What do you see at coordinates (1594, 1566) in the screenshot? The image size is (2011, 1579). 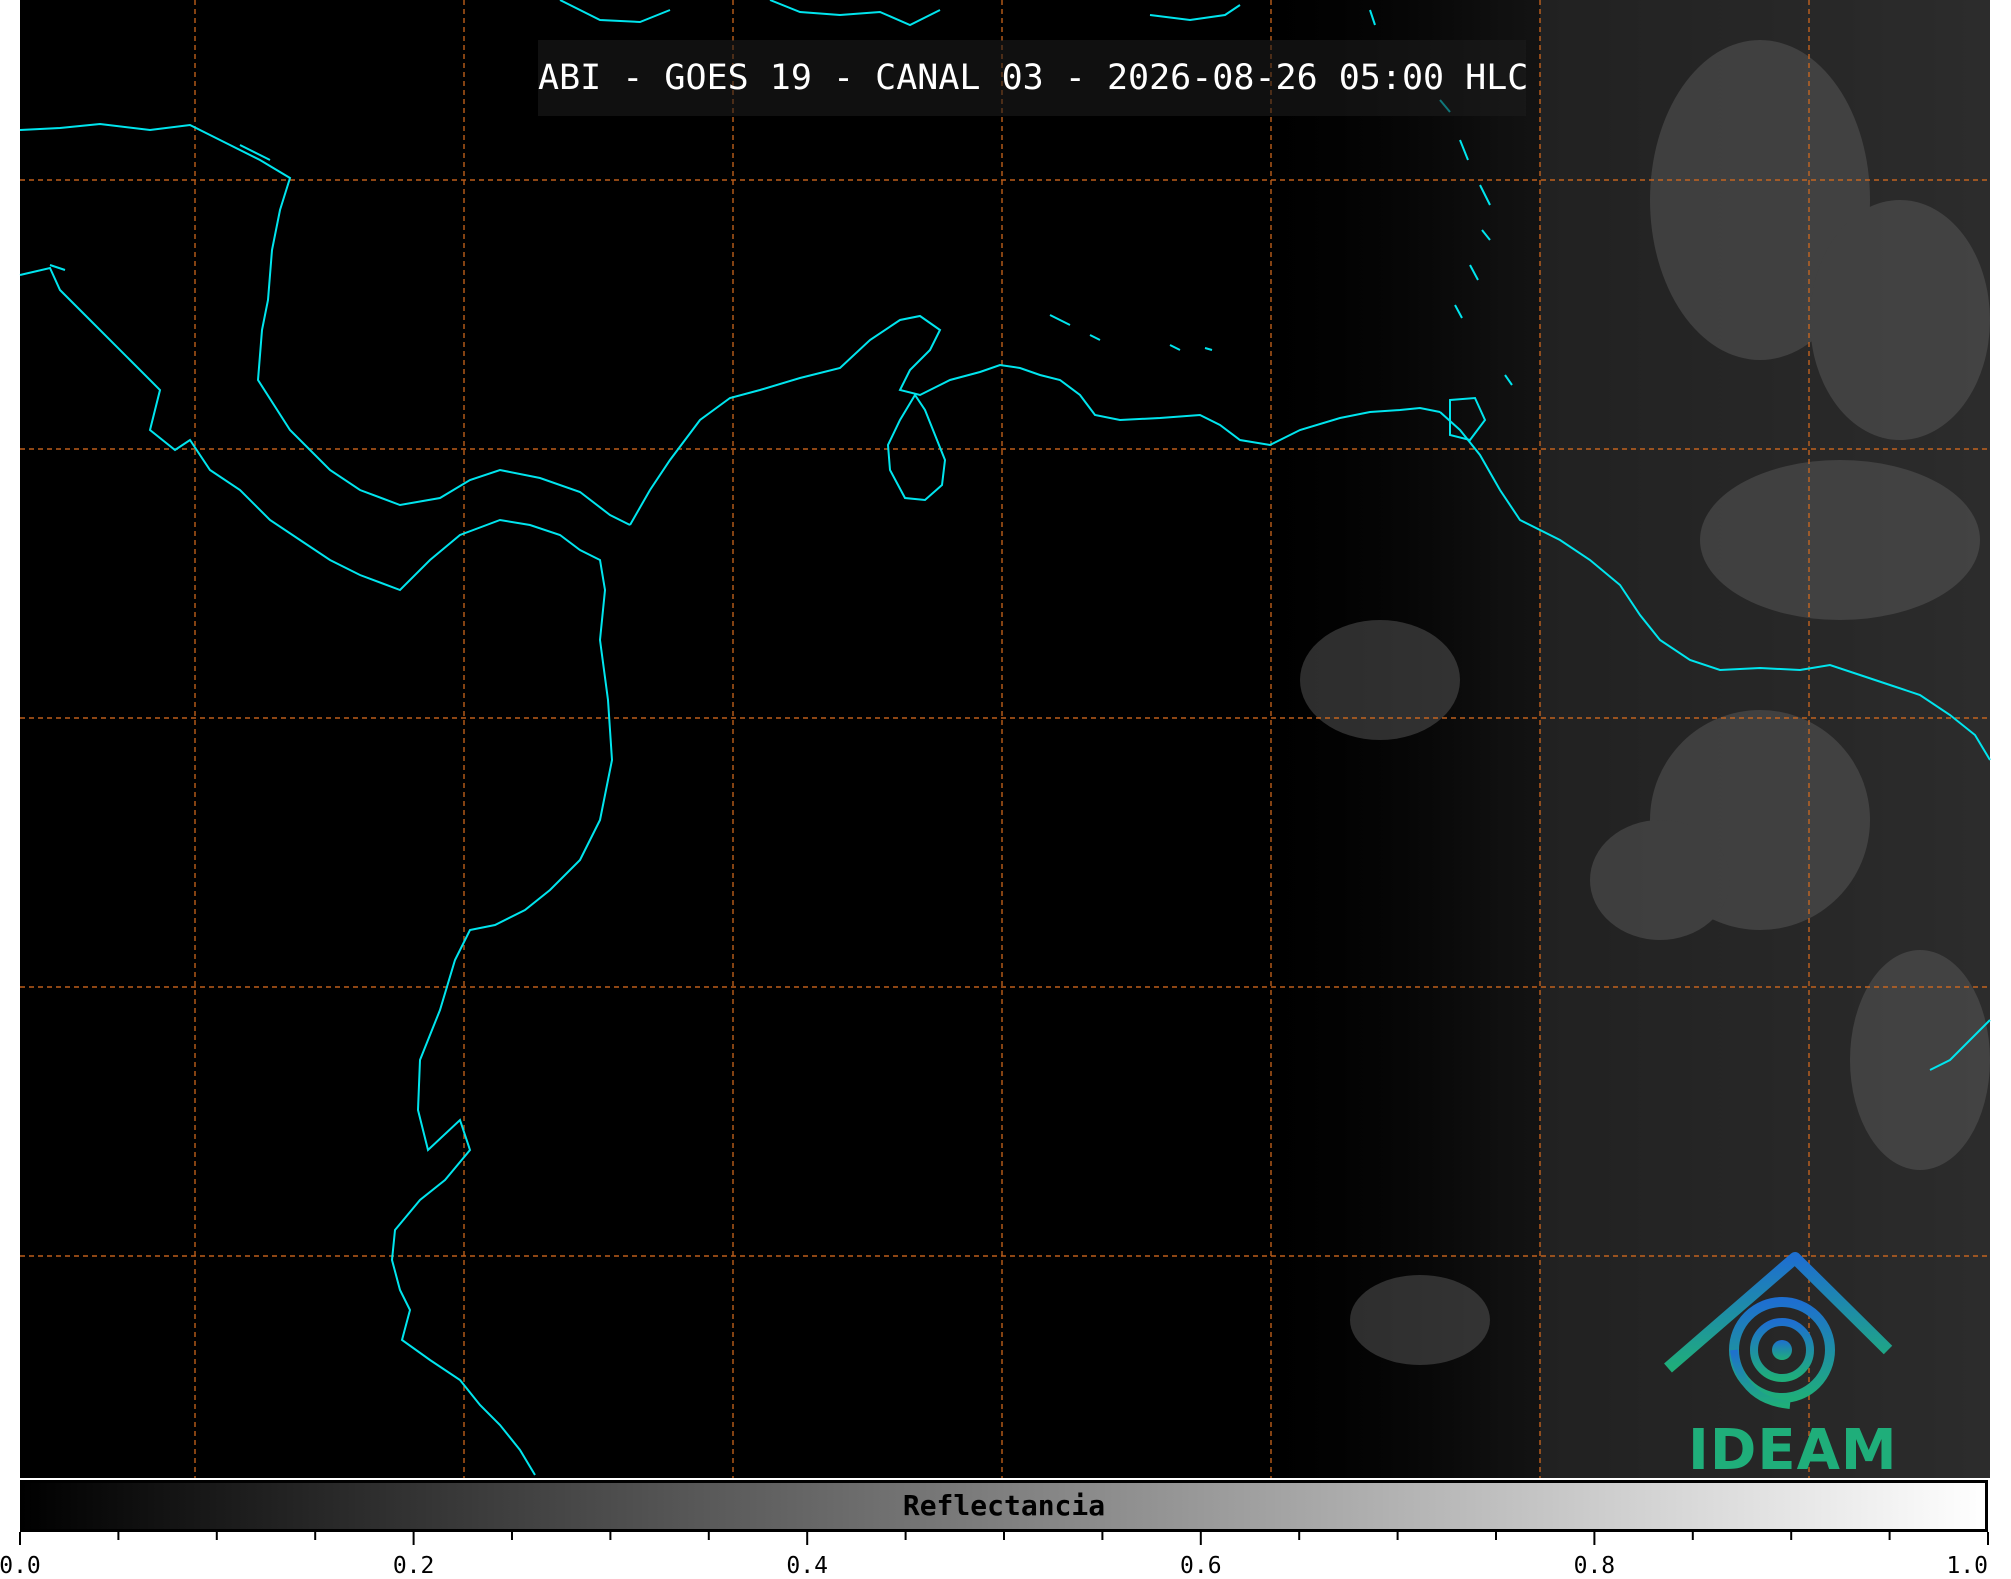 I see `colorbar-tick-label: 0.8` at bounding box center [1594, 1566].